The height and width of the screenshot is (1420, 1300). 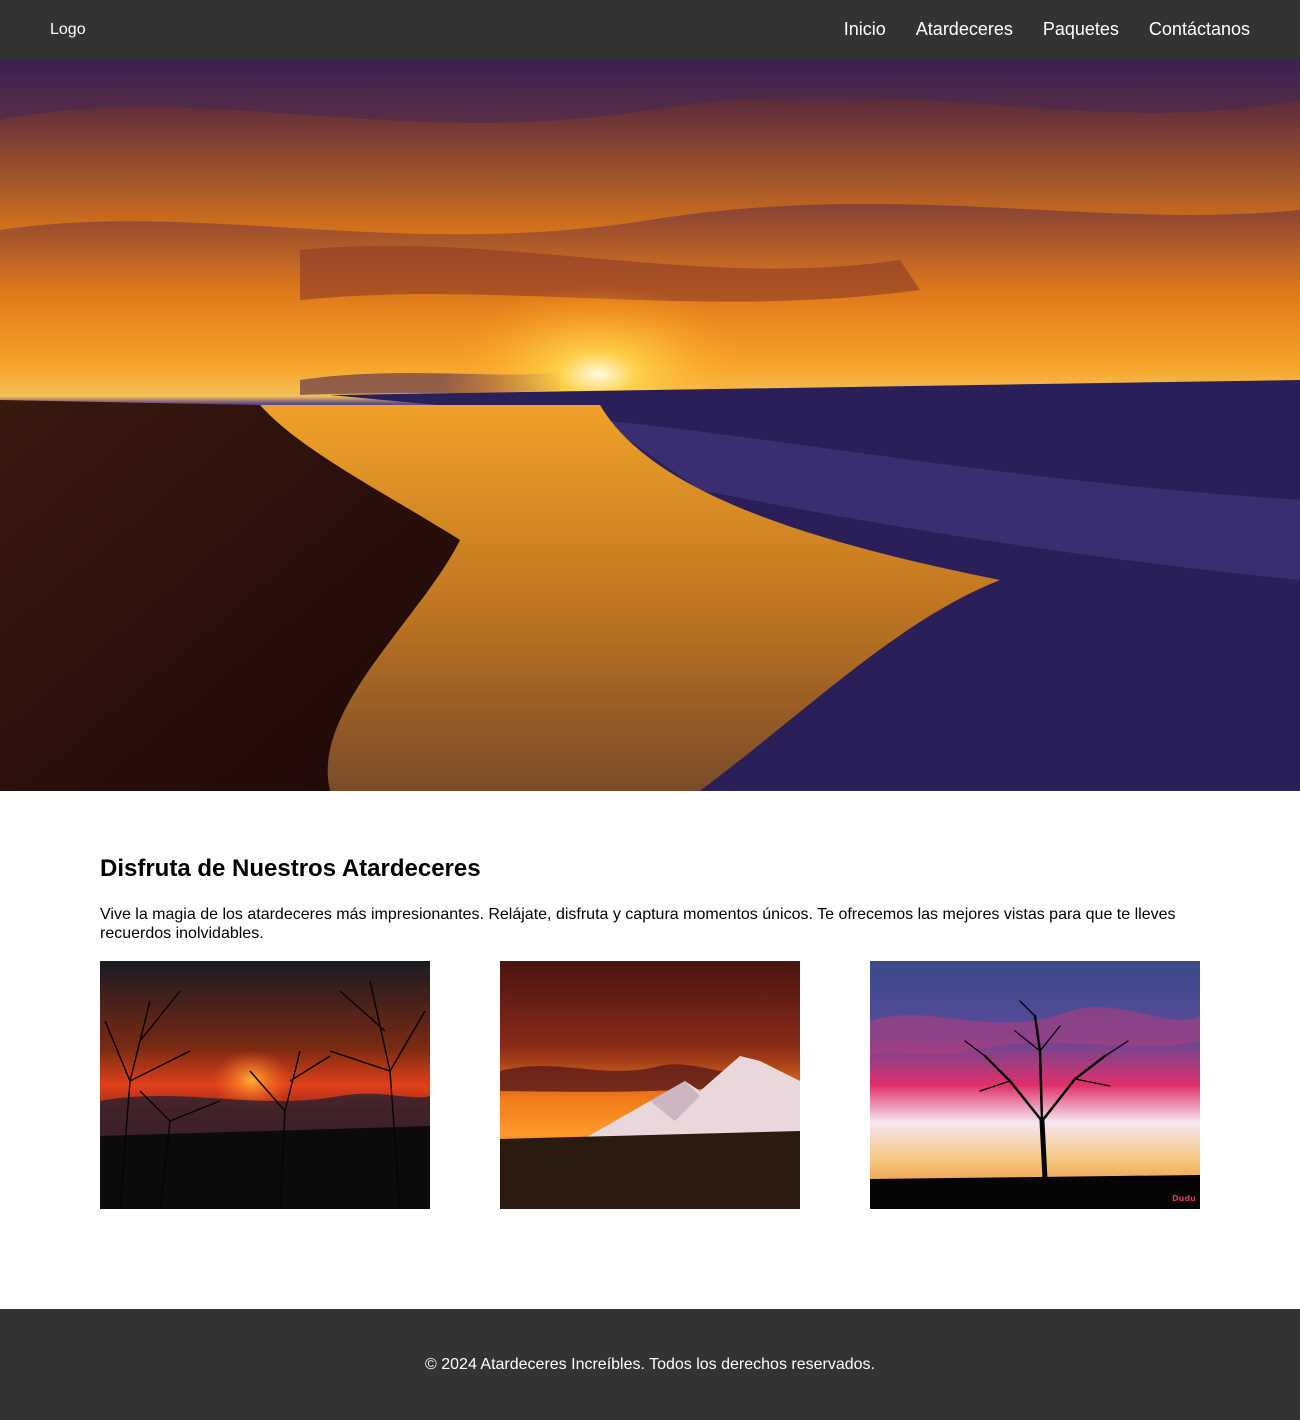 I want to click on nav-link-contactanos: Contáctanos, so click(x=1199, y=29).